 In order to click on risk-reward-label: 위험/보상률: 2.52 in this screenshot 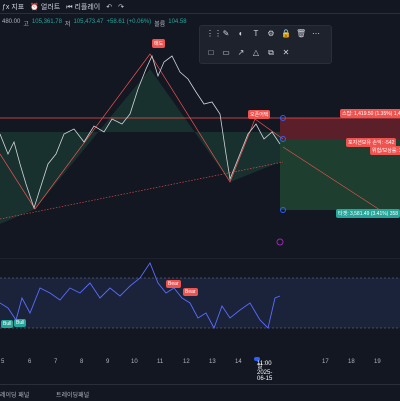, I will do `click(385, 150)`.